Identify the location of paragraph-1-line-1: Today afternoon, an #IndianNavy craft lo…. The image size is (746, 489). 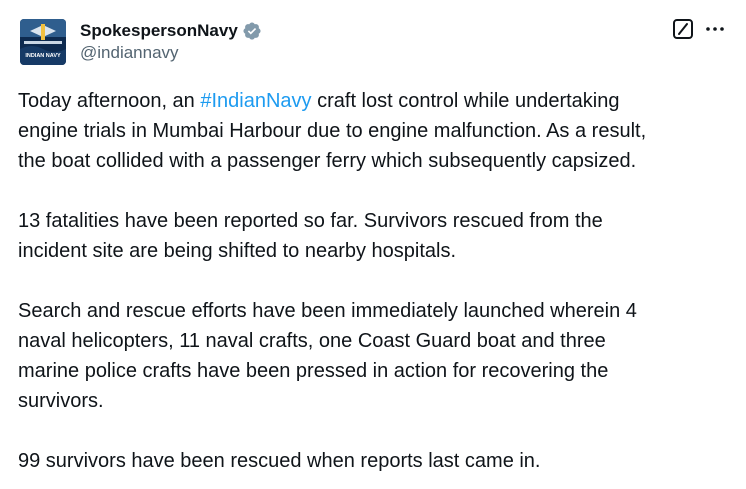
(373, 101).